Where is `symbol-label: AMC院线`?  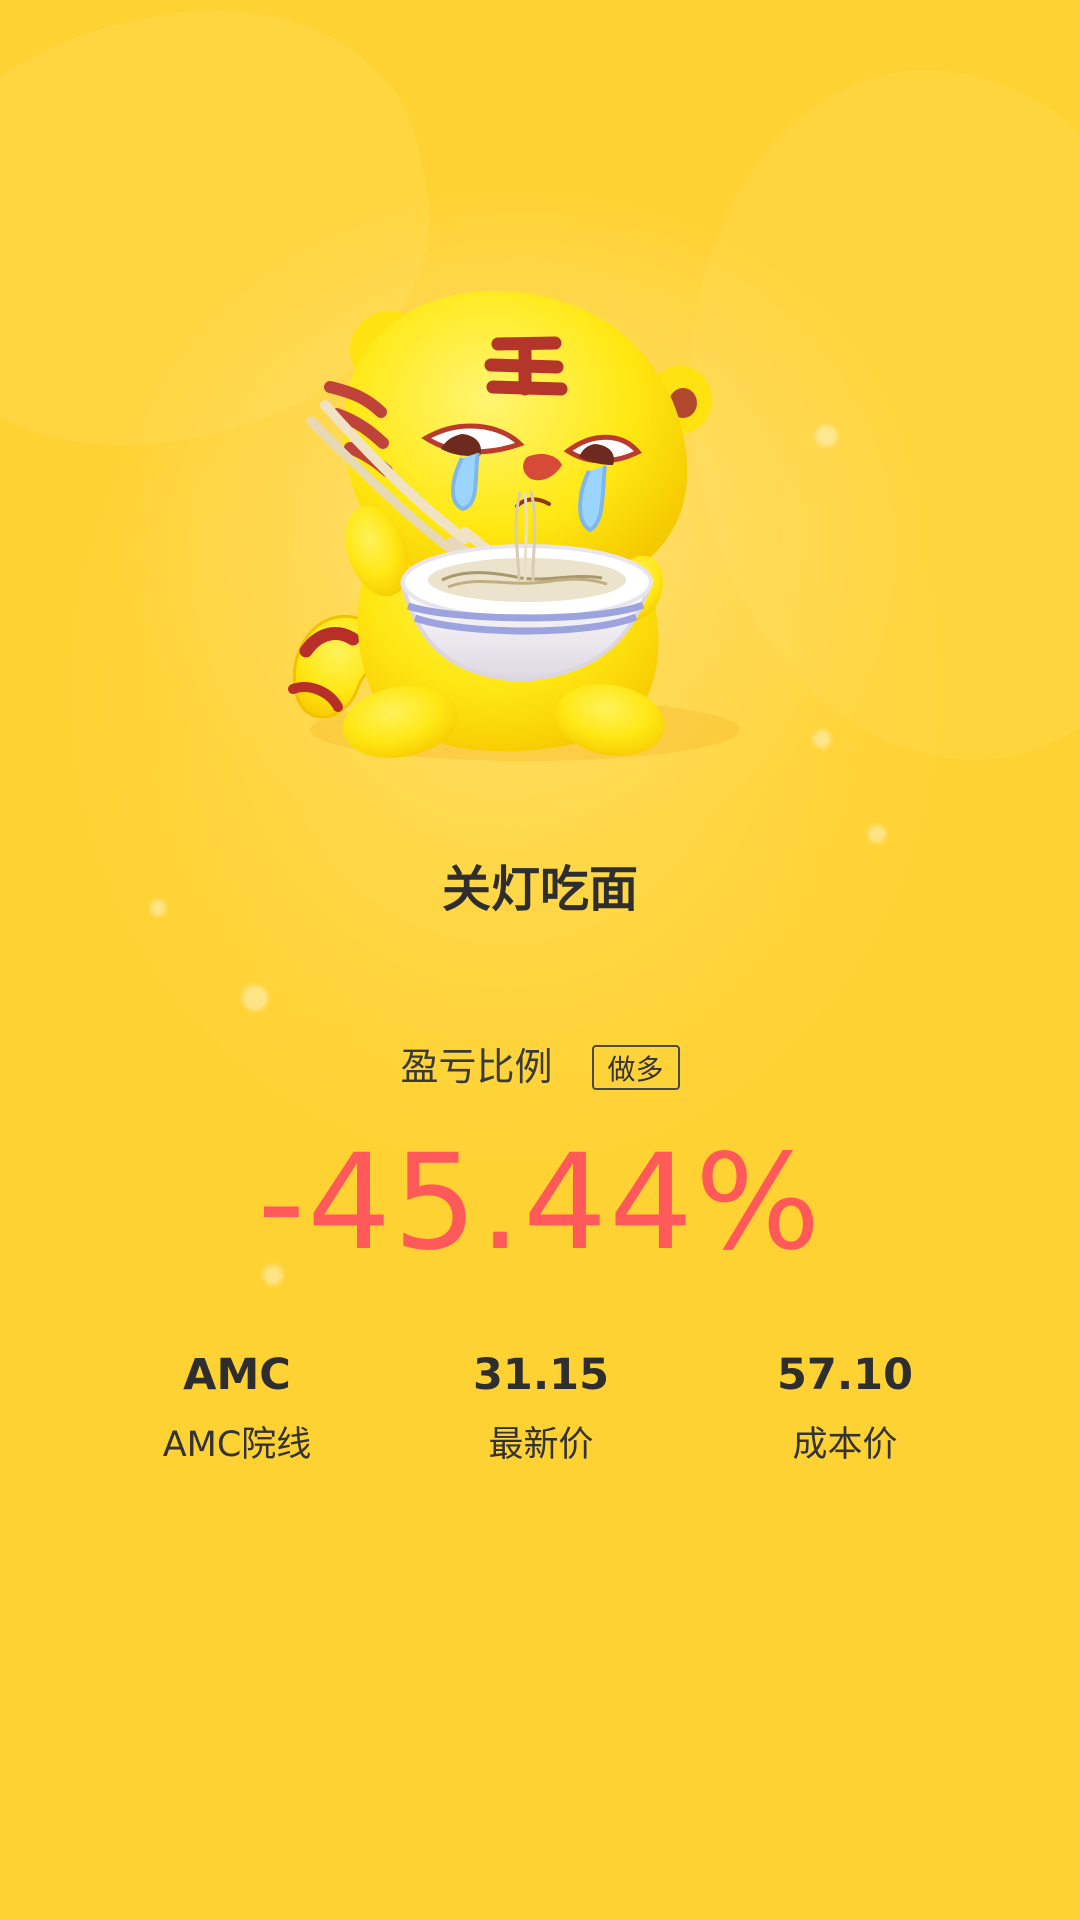 symbol-label: AMC院线 is located at coordinates (237, 1445).